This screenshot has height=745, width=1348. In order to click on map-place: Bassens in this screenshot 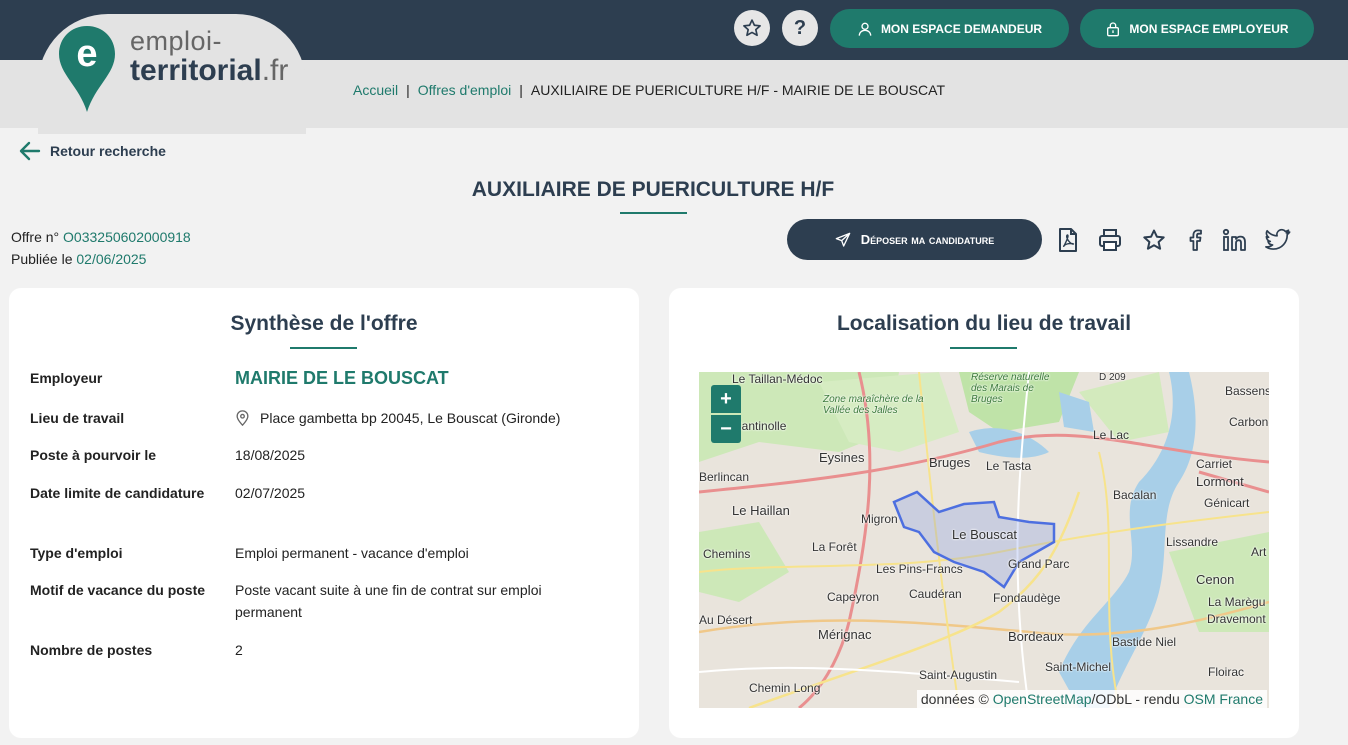, I will do `click(1247, 391)`.